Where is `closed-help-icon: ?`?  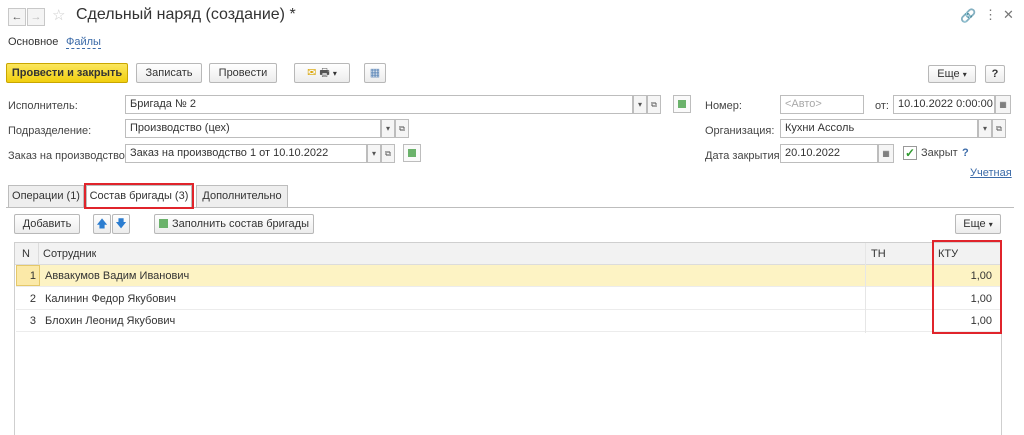
closed-help-icon: ? is located at coordinates (965, 153).